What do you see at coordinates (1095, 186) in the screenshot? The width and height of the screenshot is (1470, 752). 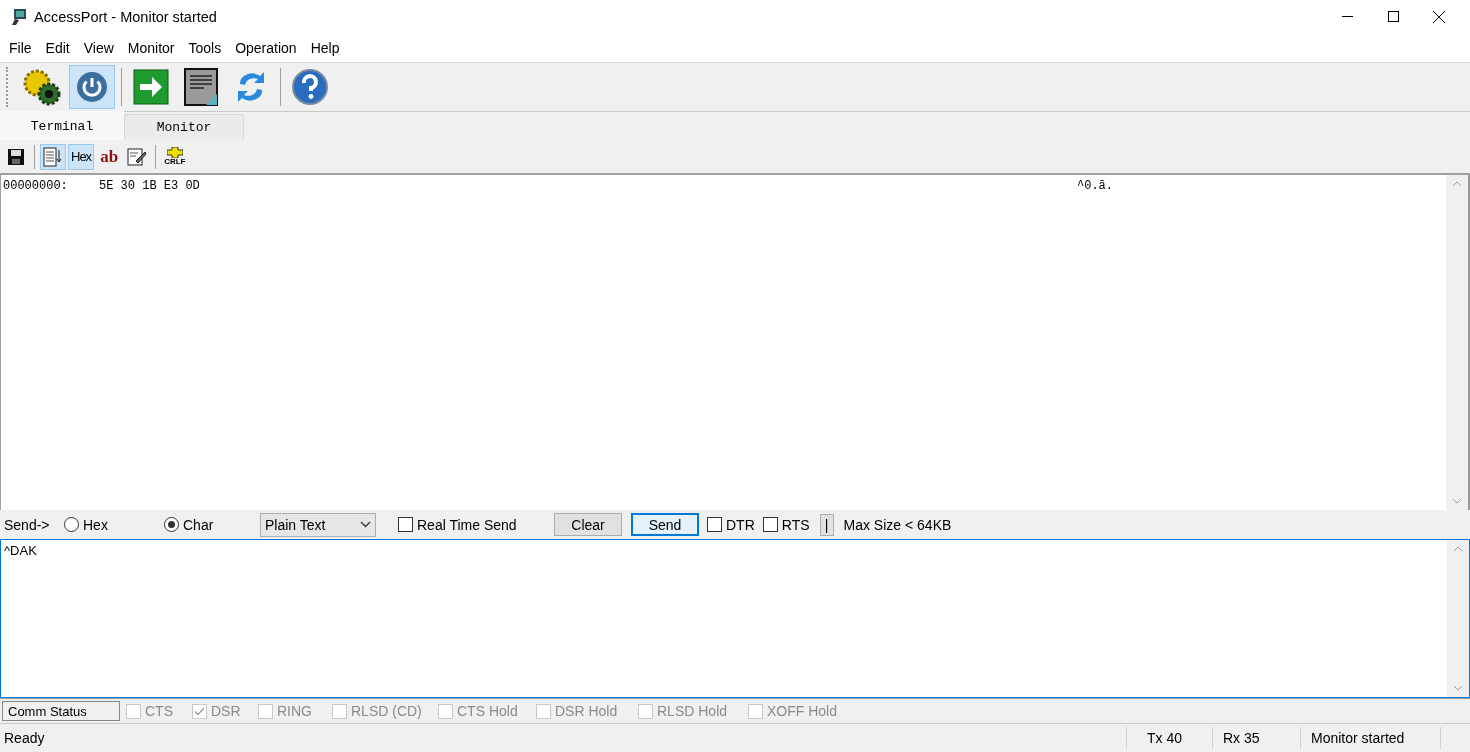 I see `ascii-text: ^0.ã.` at bounding box center [1095, 186].